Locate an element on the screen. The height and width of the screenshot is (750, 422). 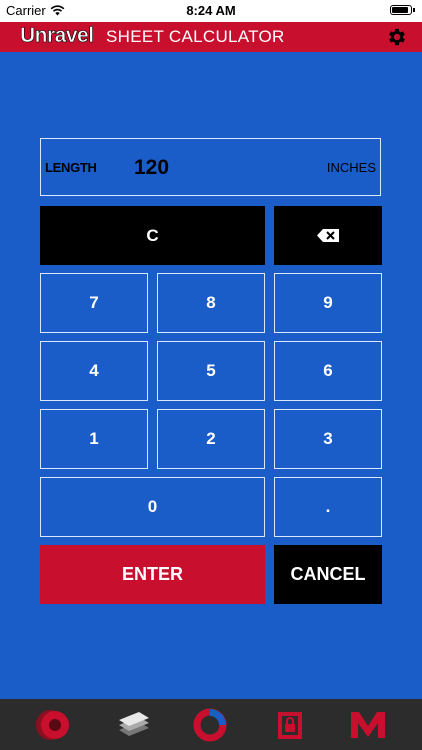
title-bar: Unravel SHEET CALCULATOR is located at coordinates (211, 37).